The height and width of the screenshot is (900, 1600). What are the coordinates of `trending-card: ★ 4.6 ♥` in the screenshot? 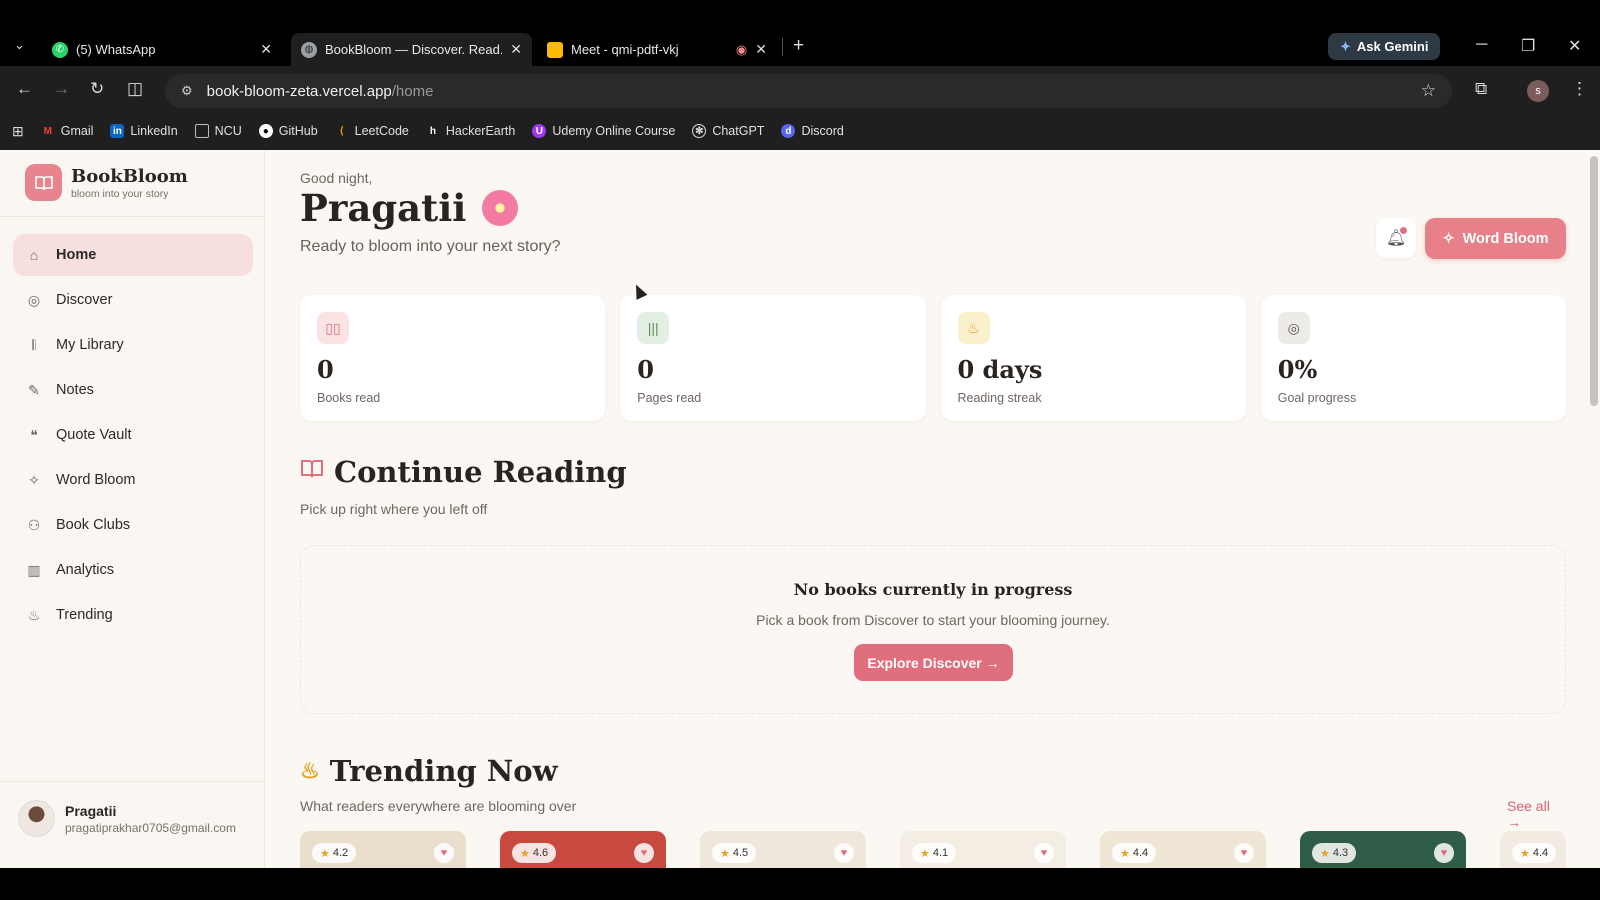 It's located at (583, 849).